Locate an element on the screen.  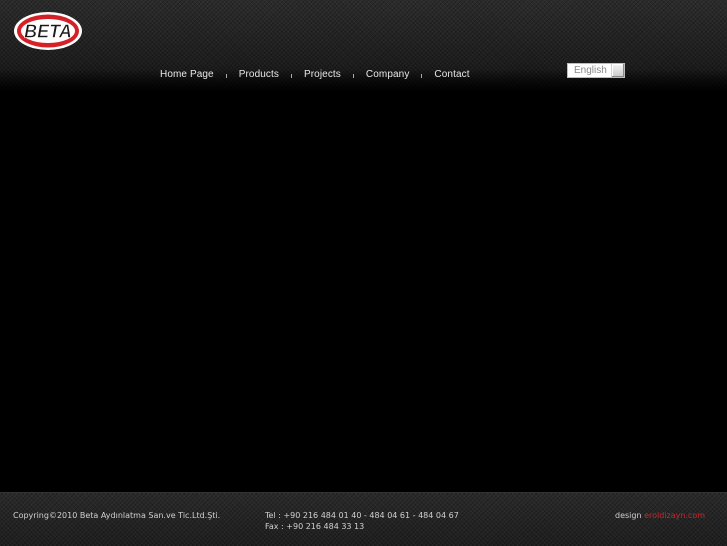
logo-text: BETA is located at coordinates (48, 32).